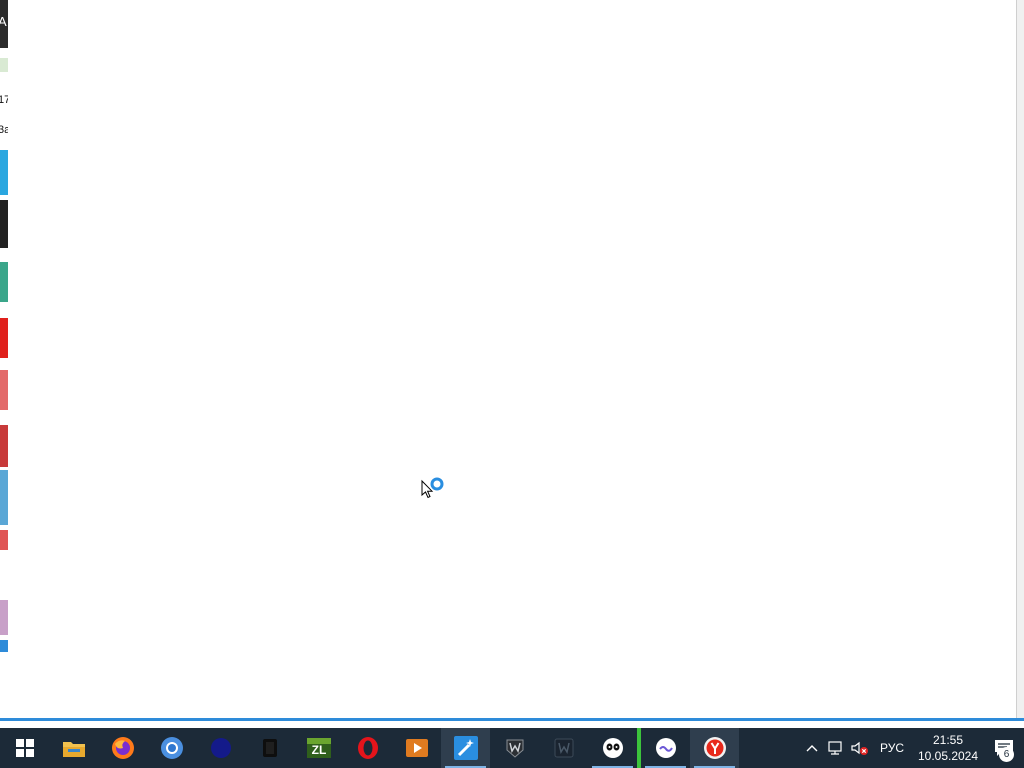 The height and width of the screenshot is (768, 1024). I want to click on volume-muted-icon, so click(859, 748).